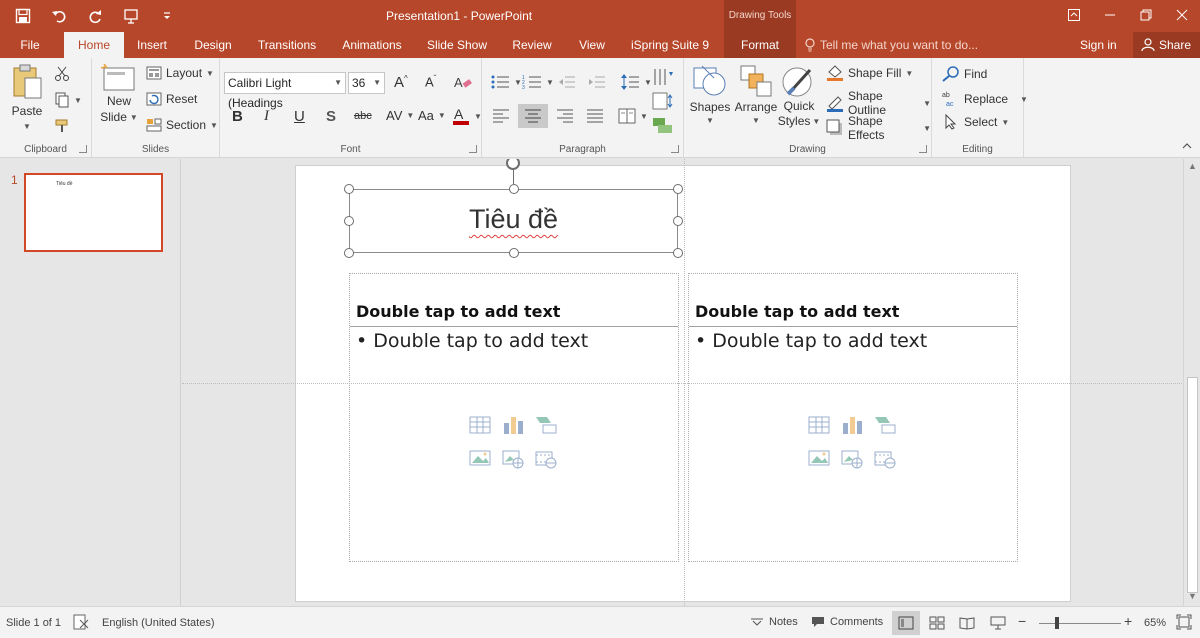 Image resolution: width=1200 pixels, height=638 pixels. What do you see at coordinates (760, 45) in the screenshot?
I see `tab-format: Format` at bounding box center [760, 45].